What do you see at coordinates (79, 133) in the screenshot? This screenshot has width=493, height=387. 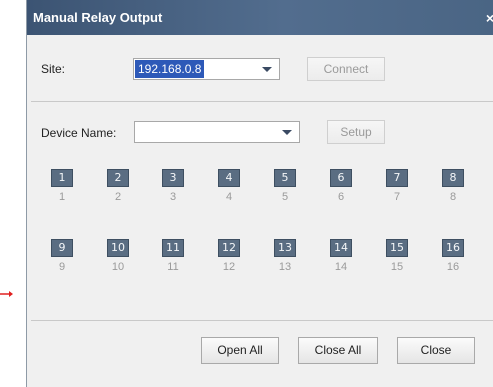 I see `device-name-label: Device Name:` at bounding box center [79, 133].